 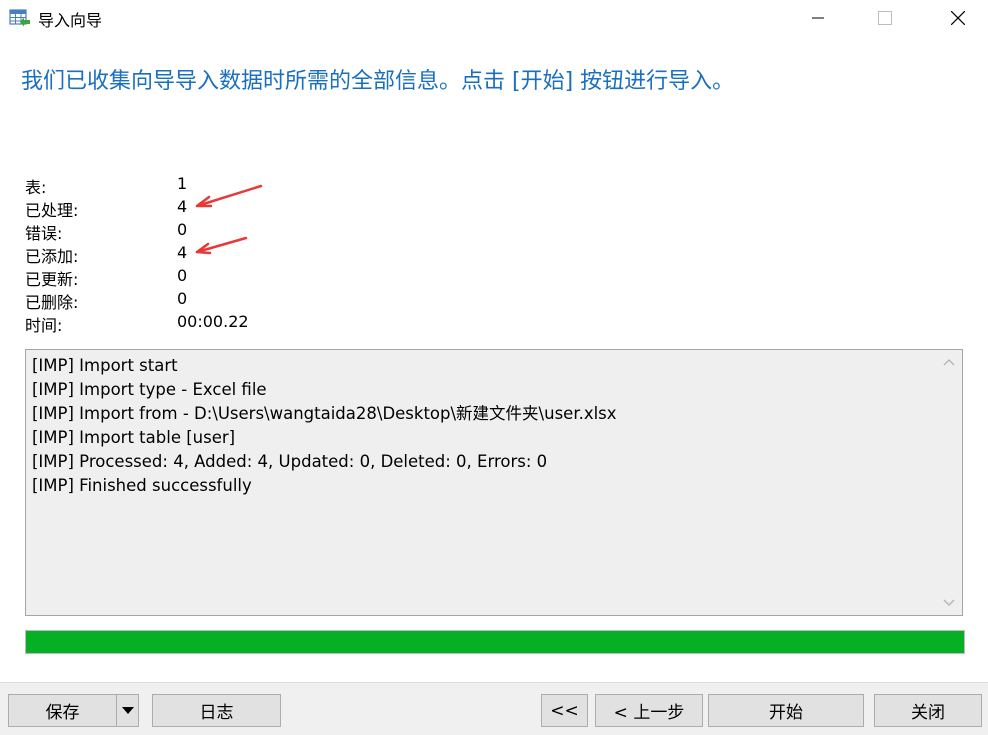 What do you see at coordinates (928, 710) in the screenshot?
I see `close-button: 关闭` at bounding box center [928, 710].